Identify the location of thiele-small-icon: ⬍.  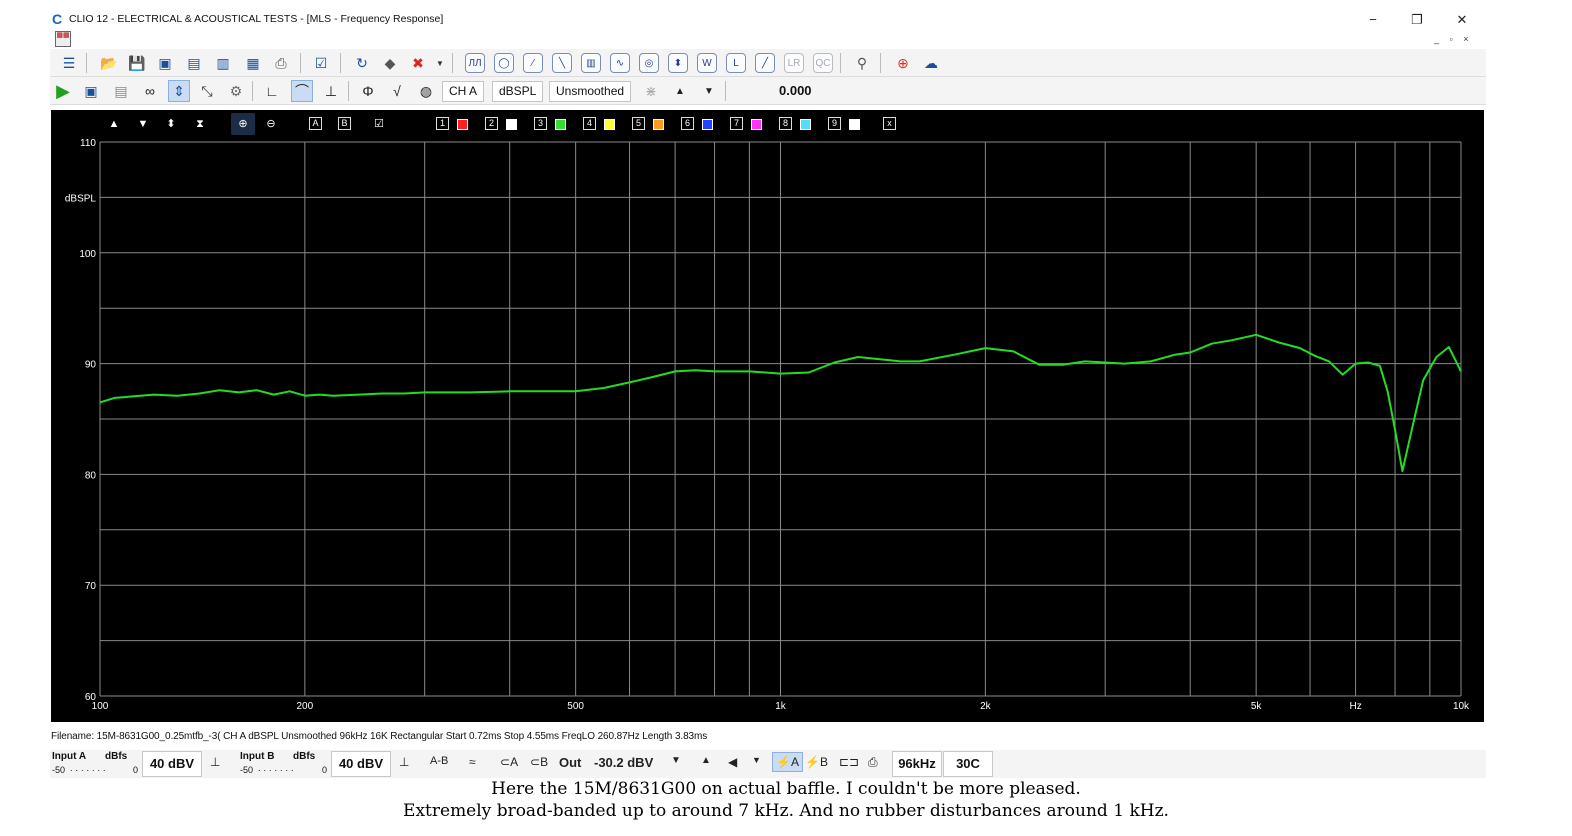
(678, 63).